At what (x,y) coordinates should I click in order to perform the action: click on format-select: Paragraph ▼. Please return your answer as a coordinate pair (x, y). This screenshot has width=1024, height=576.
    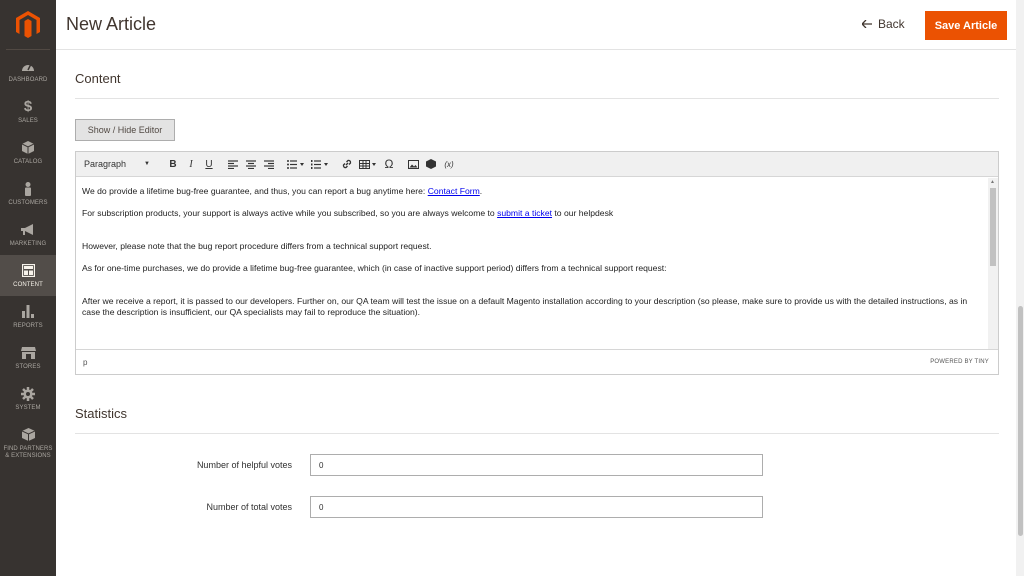
    Looking at the image, I should click on (120, 164).